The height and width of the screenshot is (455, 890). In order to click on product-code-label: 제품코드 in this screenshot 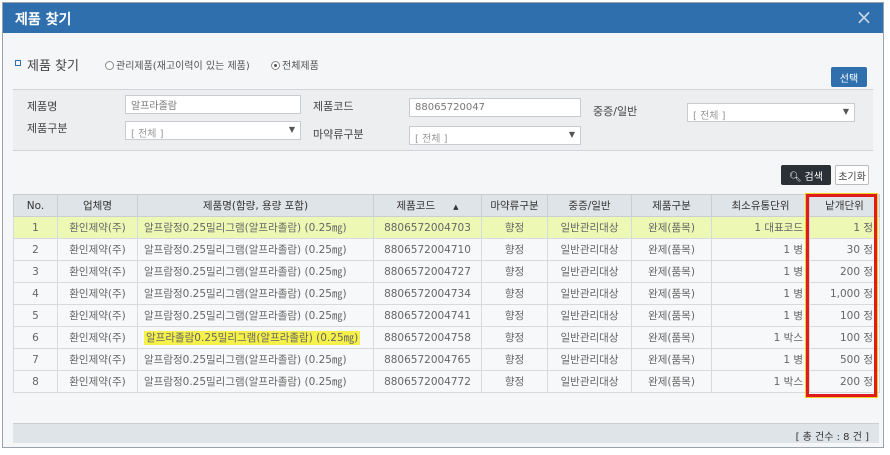, I will do `click(333, 106)`.